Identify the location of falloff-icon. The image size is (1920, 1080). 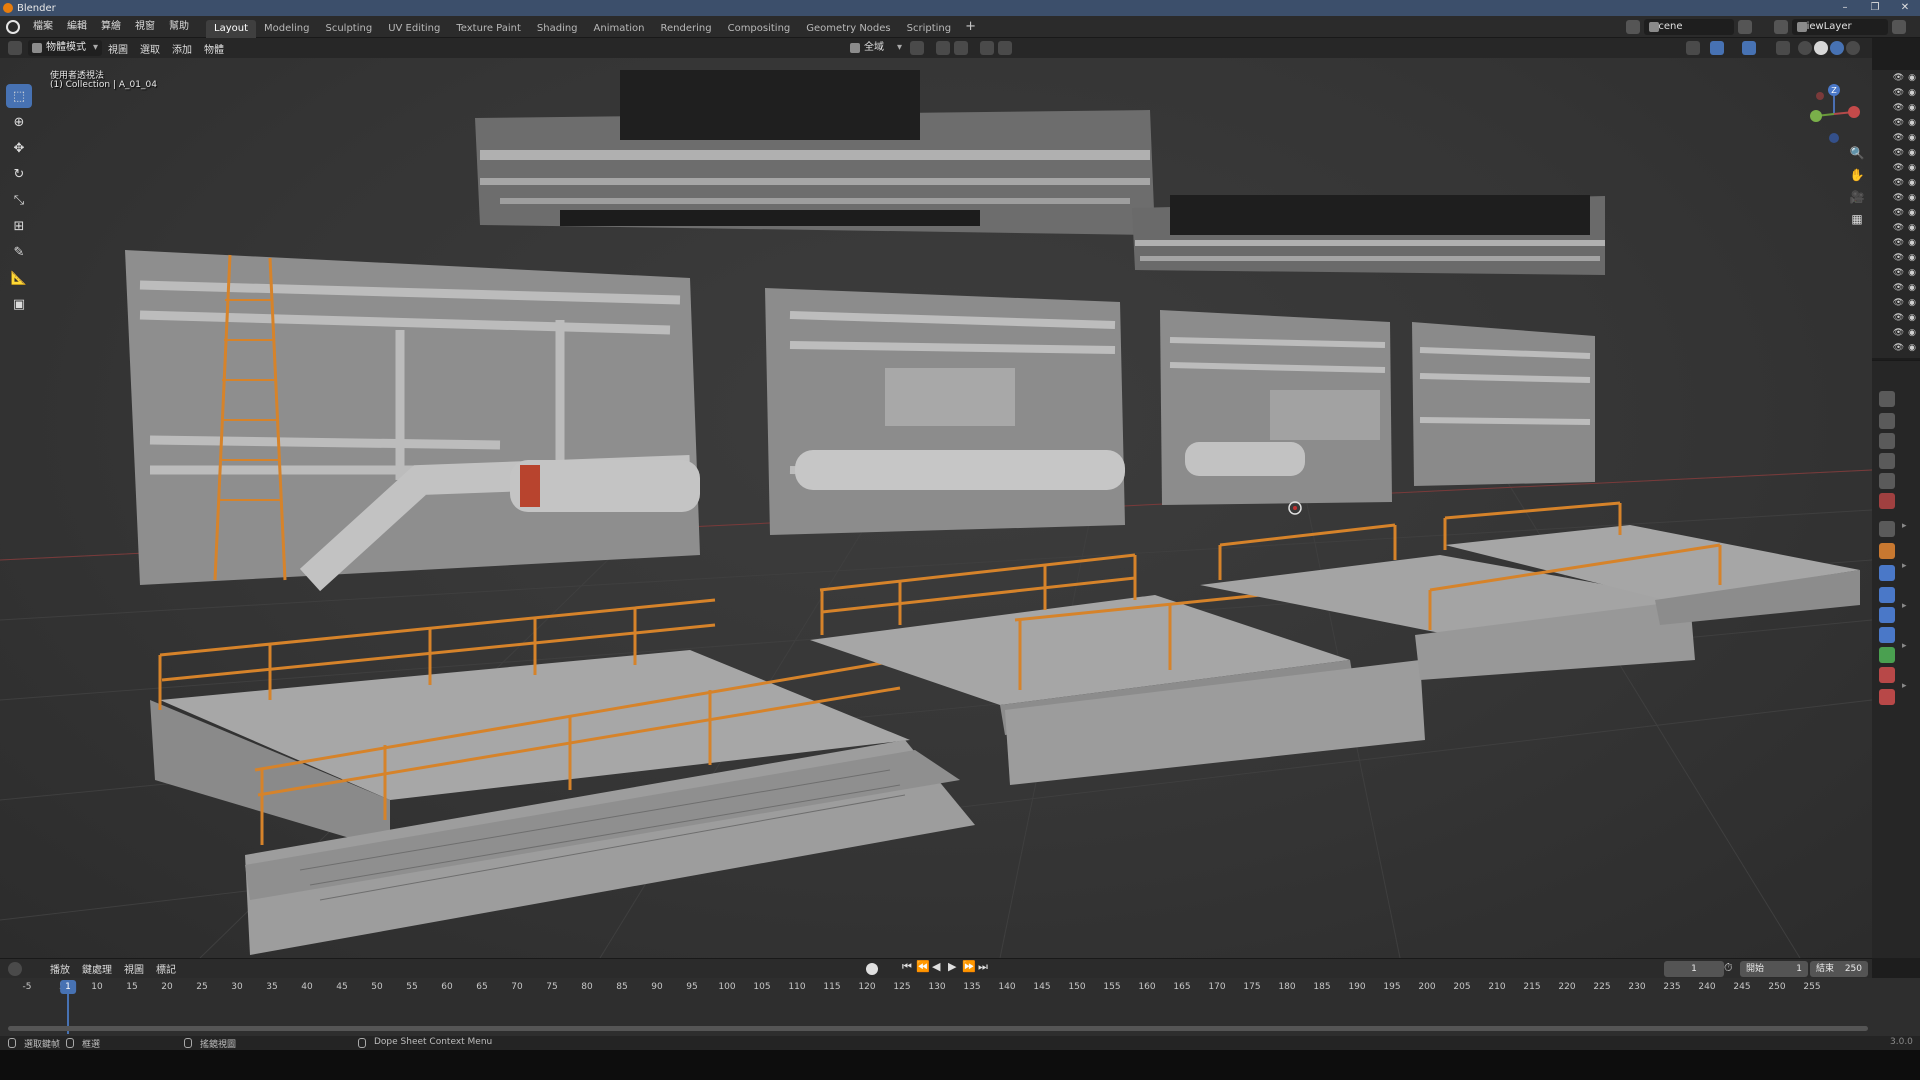
(1005, 48).